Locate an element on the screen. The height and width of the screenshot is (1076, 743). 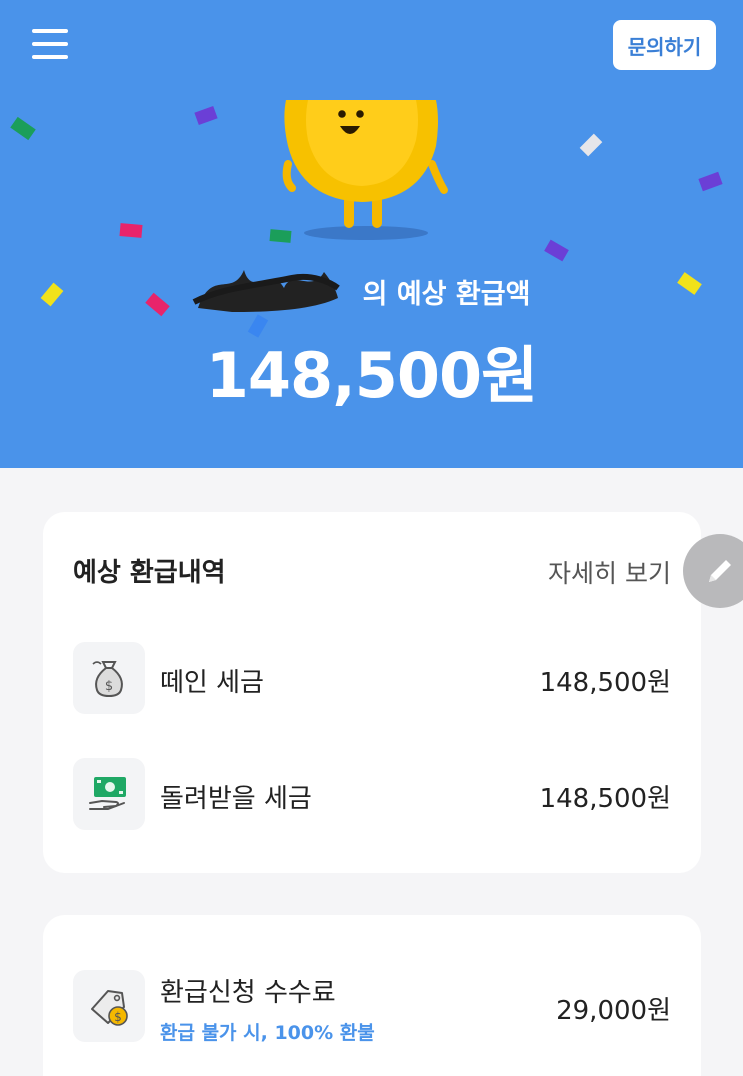
money-bag-icon: $ is located at coordinates (107, 679).